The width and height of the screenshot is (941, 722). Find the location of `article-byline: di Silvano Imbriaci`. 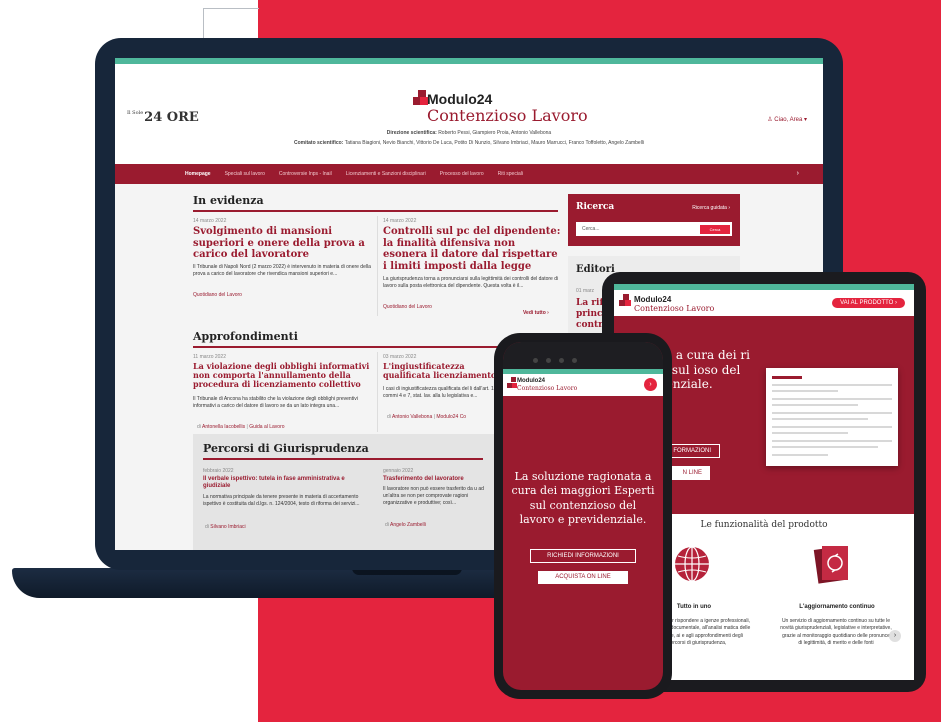

article-byline: di Silvano Imbriaci is located at coordinates (225, 527).